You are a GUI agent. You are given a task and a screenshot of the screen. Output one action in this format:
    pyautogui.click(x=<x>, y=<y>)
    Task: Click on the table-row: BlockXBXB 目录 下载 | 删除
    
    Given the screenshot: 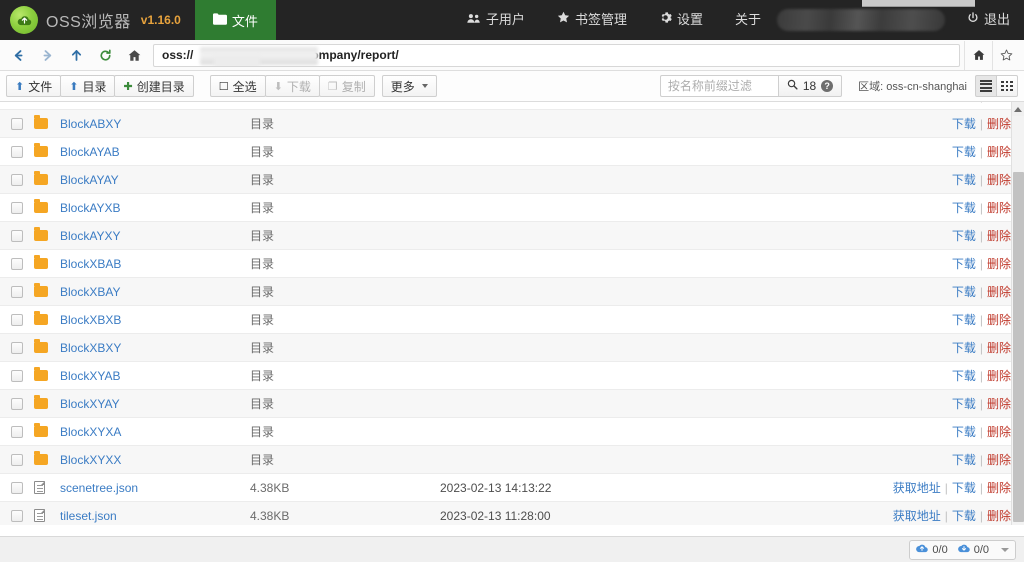 What is the action you would take?
    pyautogui.click(x=512, y=320)
    